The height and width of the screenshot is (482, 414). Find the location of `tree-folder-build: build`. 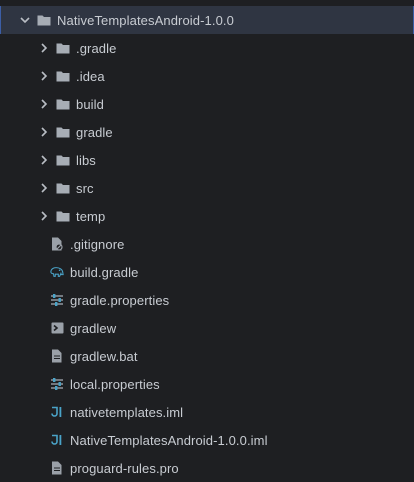

tree-folder-build: build is located at coordinates (207, 104).